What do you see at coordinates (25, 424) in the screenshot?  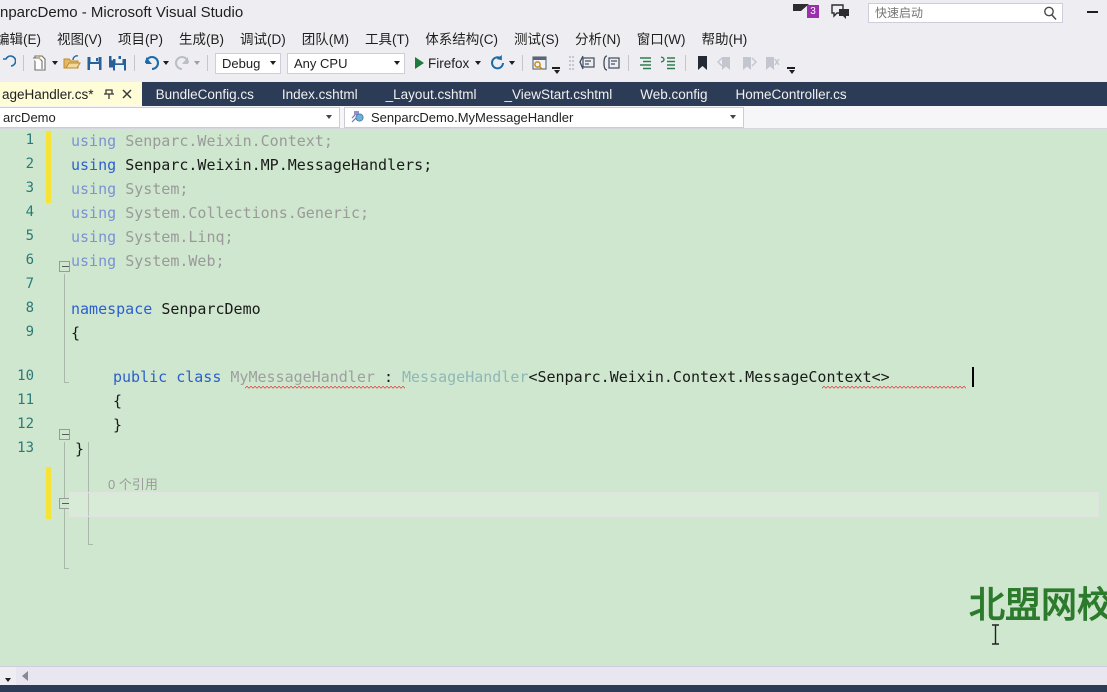 I see `line-number: 12` at bounding box center [25, 424].